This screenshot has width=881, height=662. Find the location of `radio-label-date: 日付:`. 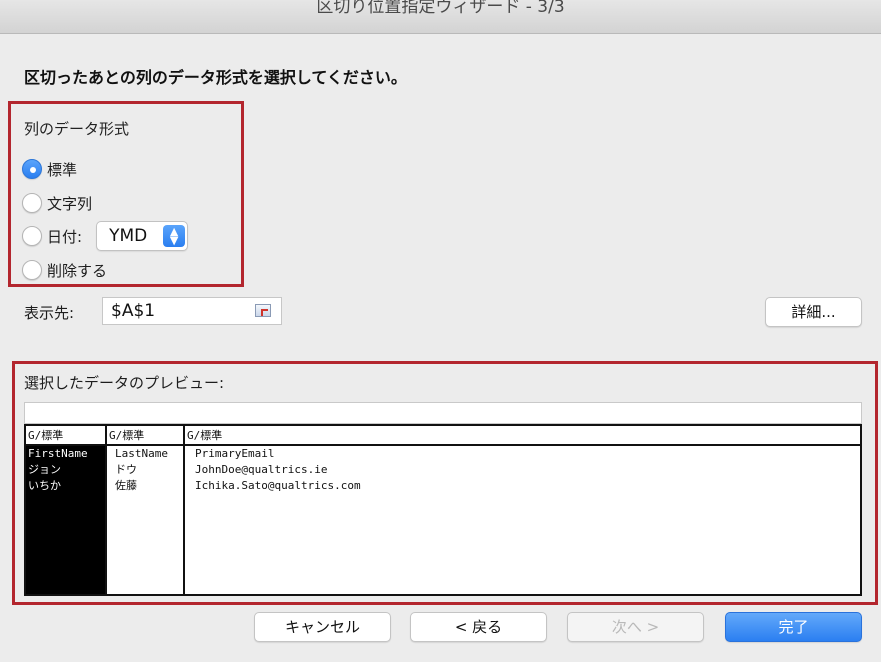

radio-label-date: 日付: is located at coordinates (65, 236).